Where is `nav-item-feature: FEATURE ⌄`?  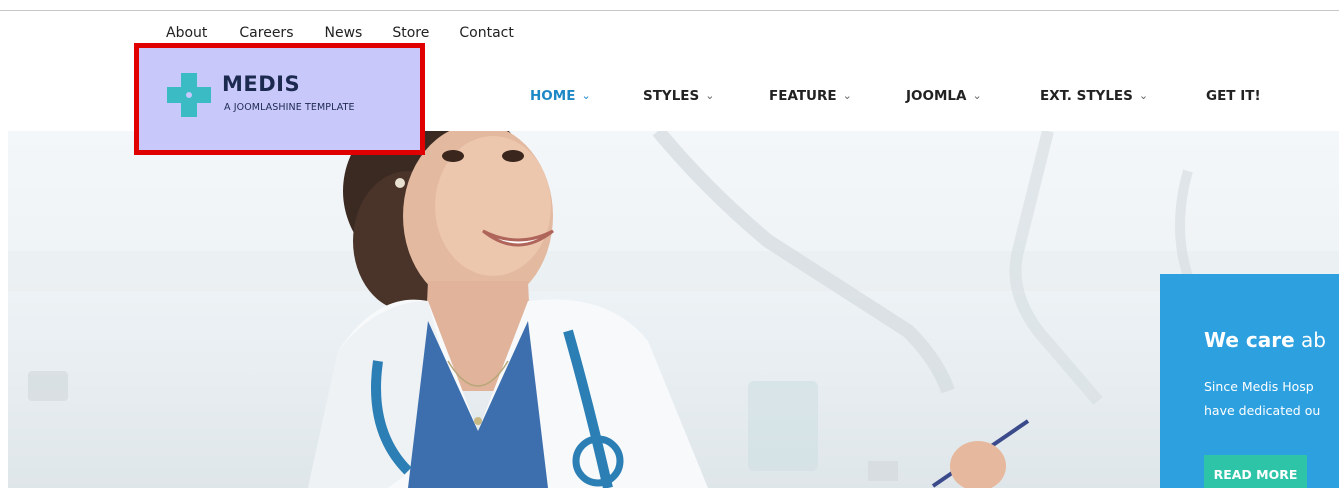 nav-item-feature: FEATURE ⌄ is located at coordinates (810, 96).